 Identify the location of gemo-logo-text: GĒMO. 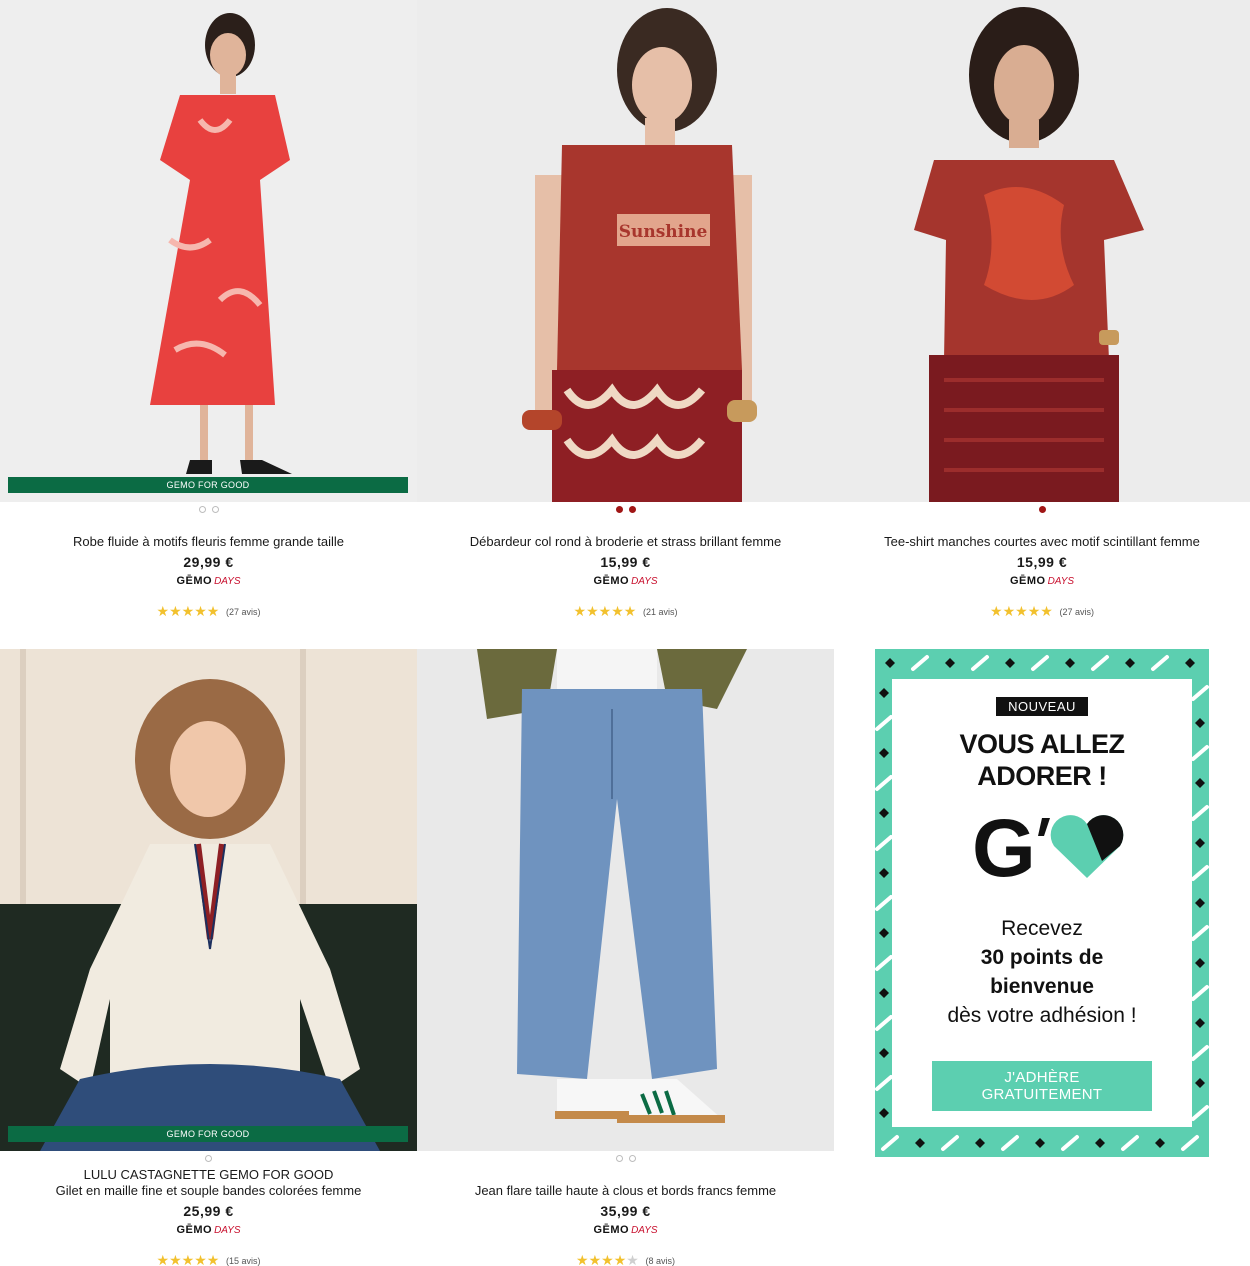
(1027, 581).